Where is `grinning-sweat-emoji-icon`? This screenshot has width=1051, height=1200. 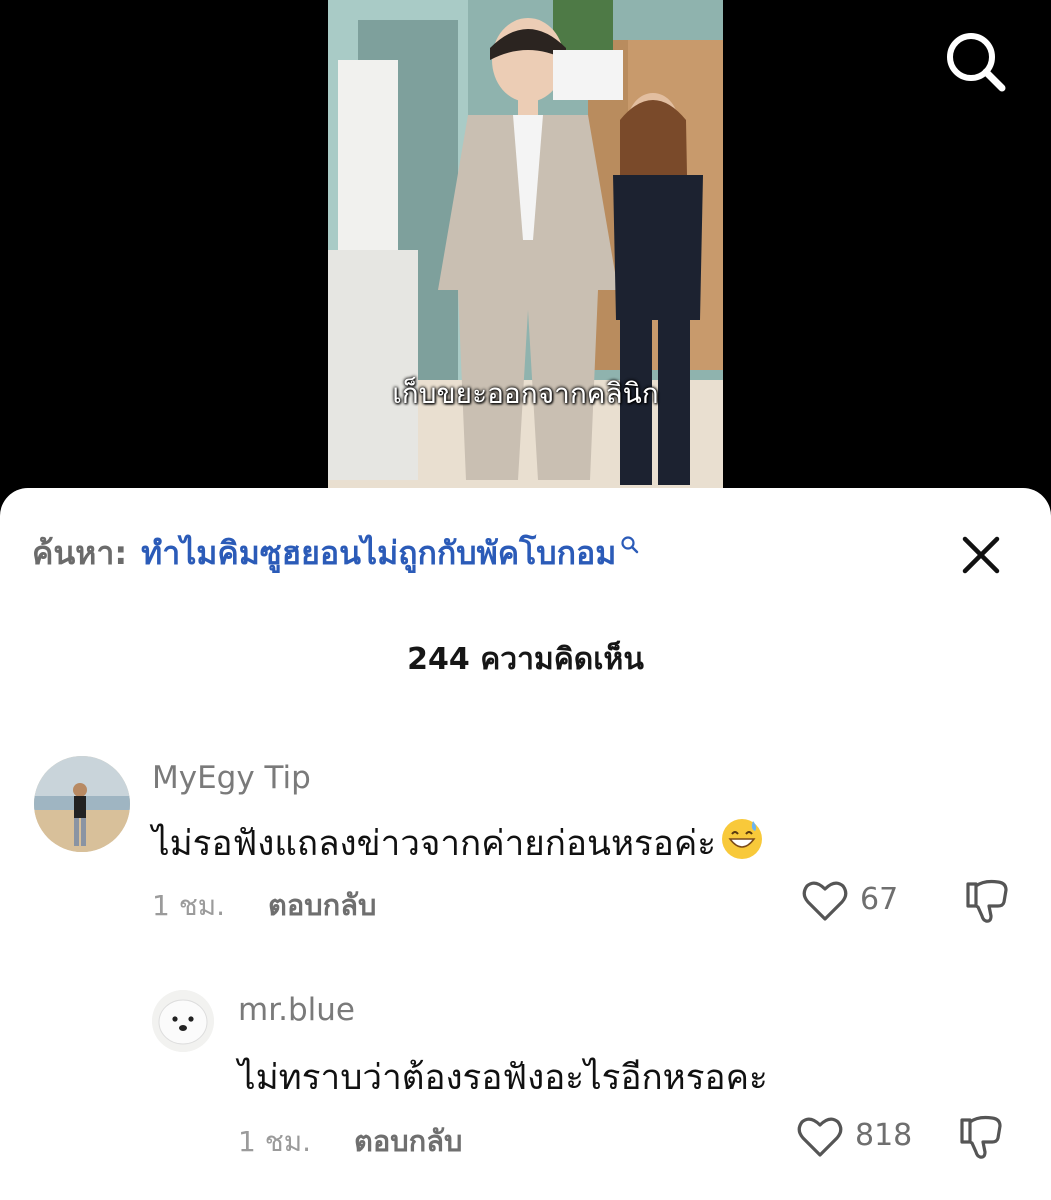
grinning-sweat-emoji-icon is located at coordinates (742, 839).